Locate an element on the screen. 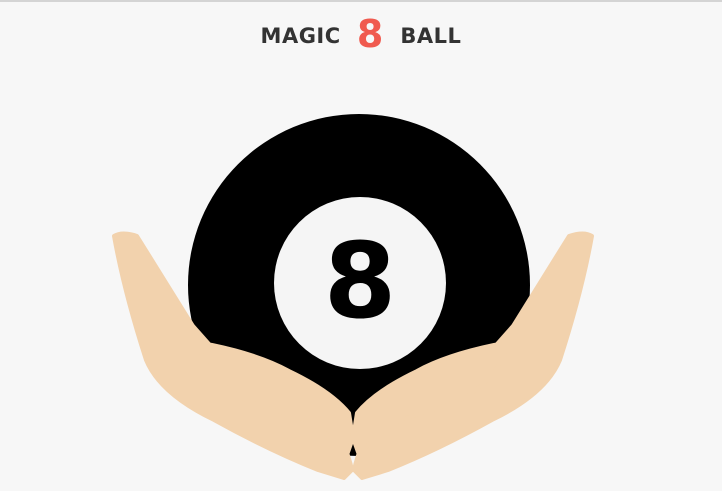 Image resolution: width=722 pixels, height=491 pixels. ball-number: 8 is located at coordinates (360, 281).